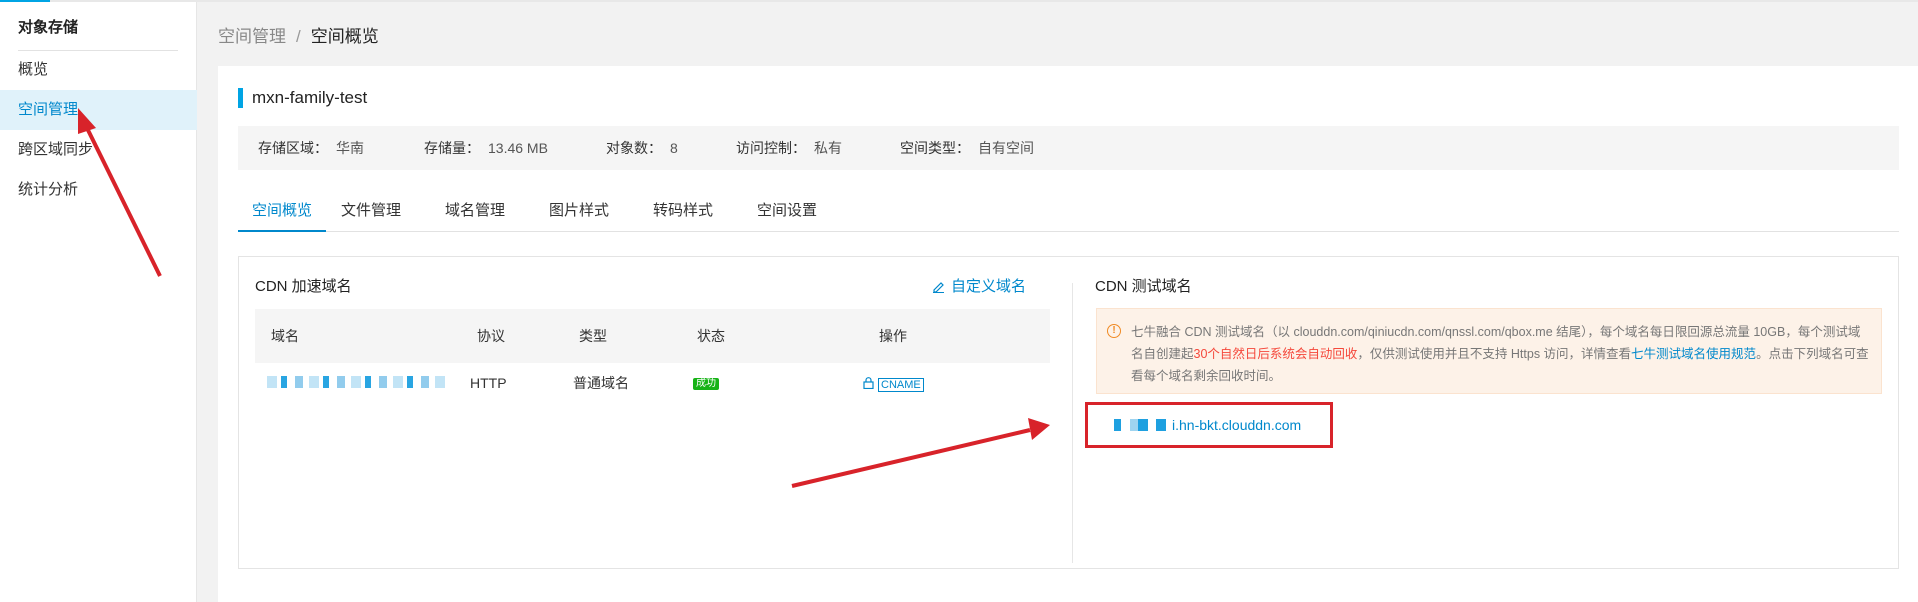 This screenshot has width=1918, height=602. I want to click on info-type-label: 空间类型：, so click(935, 148).